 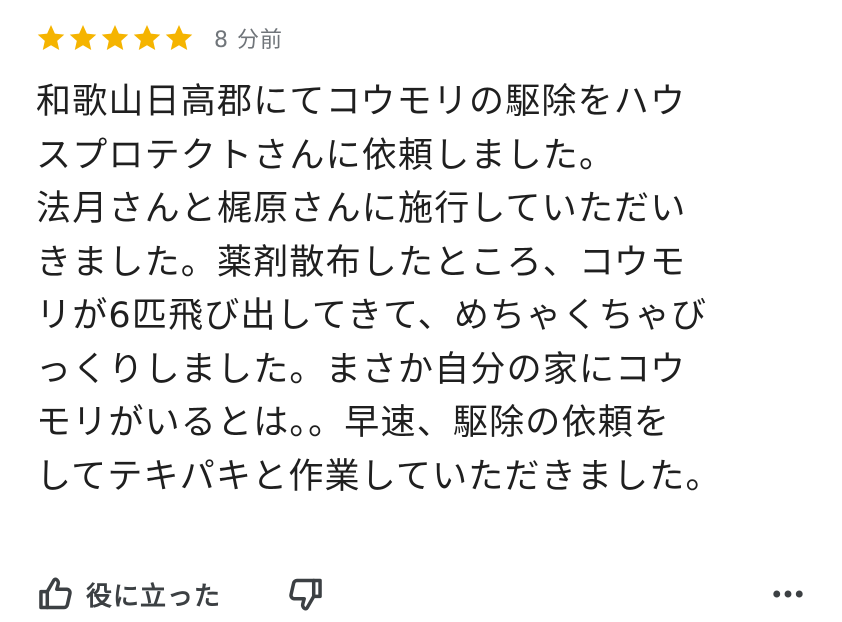 I want to click on not-helpful-button, so click(x=305, y=594).